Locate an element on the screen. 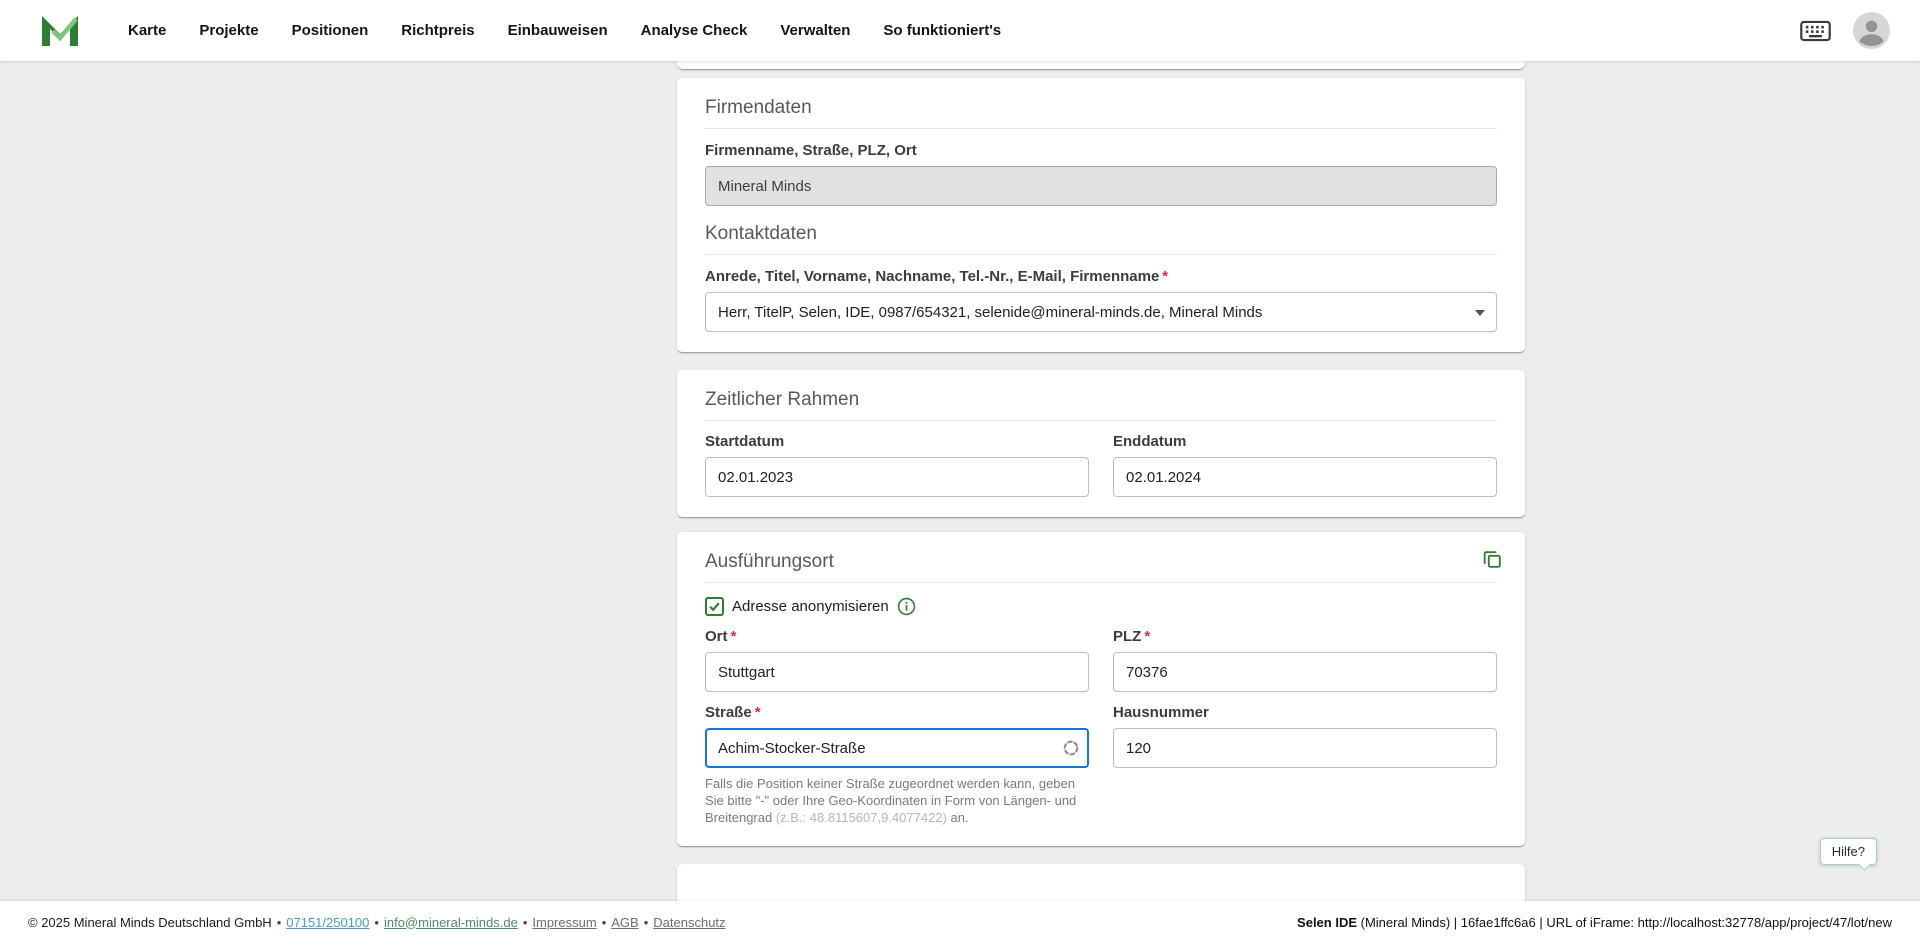  hausnummer-input is located at coordinates (1305, 748).